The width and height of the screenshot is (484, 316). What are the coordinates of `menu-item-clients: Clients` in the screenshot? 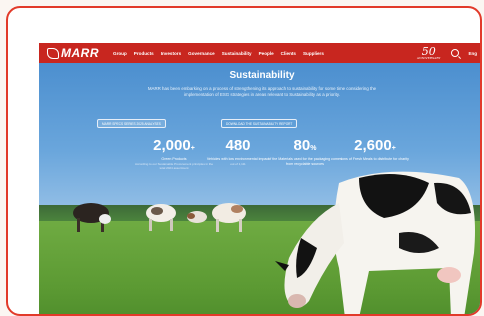 It's located at (288, 53).